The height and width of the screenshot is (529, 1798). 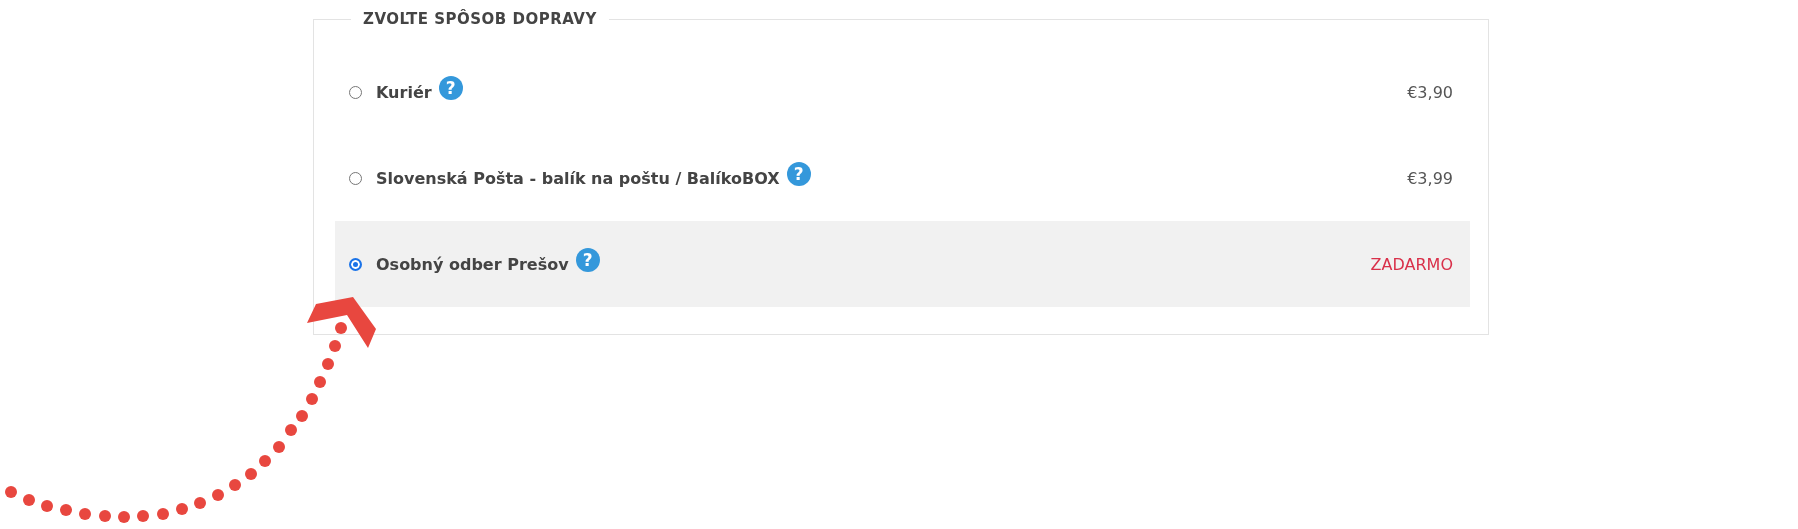 I want to click on price-text: €3,90, so click(x=1430, y=92).